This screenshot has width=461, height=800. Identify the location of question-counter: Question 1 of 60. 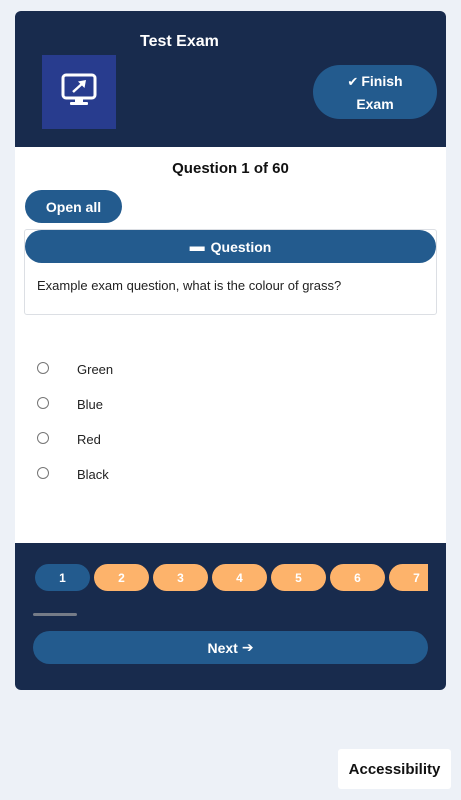
(230, 168).